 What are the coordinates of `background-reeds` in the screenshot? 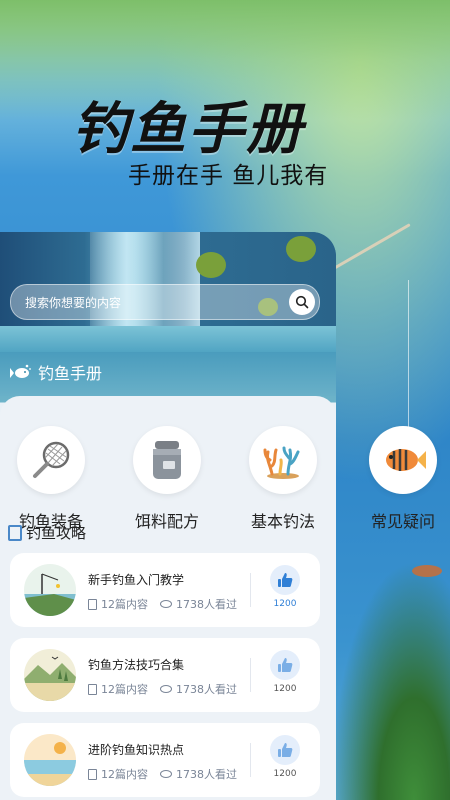 It's located at (390, 680).